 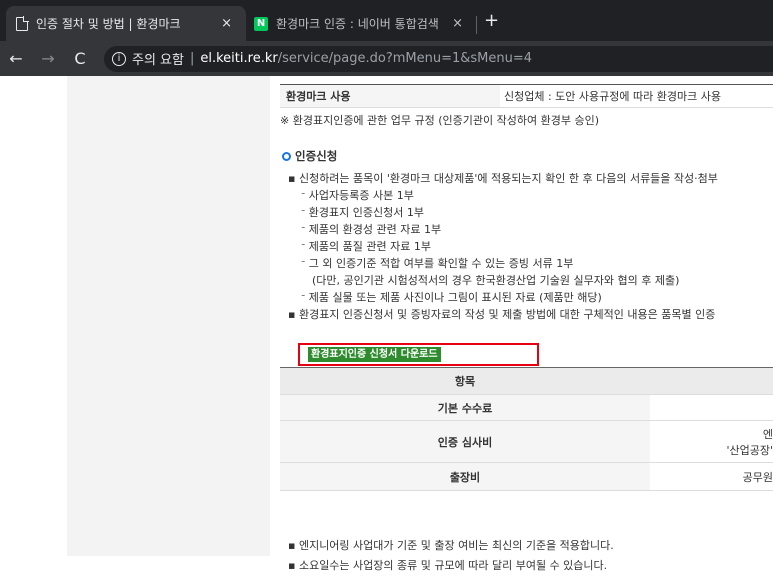 I want to click on url-path: /service/page.do?mMenu=1&sMenu=4, so click(x=405, y=58).